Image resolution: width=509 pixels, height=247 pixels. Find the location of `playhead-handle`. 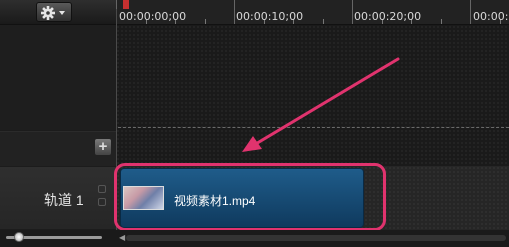

playhead-handle is located at coordinates (126, 4).